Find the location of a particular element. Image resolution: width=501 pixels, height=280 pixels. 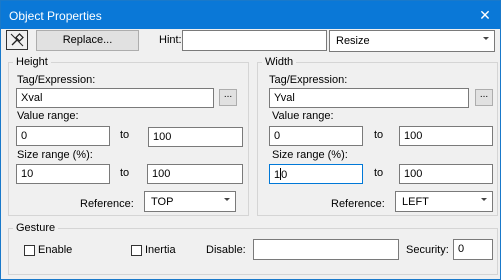

height-tag-input: Xval is located at coordinates (115, 98).